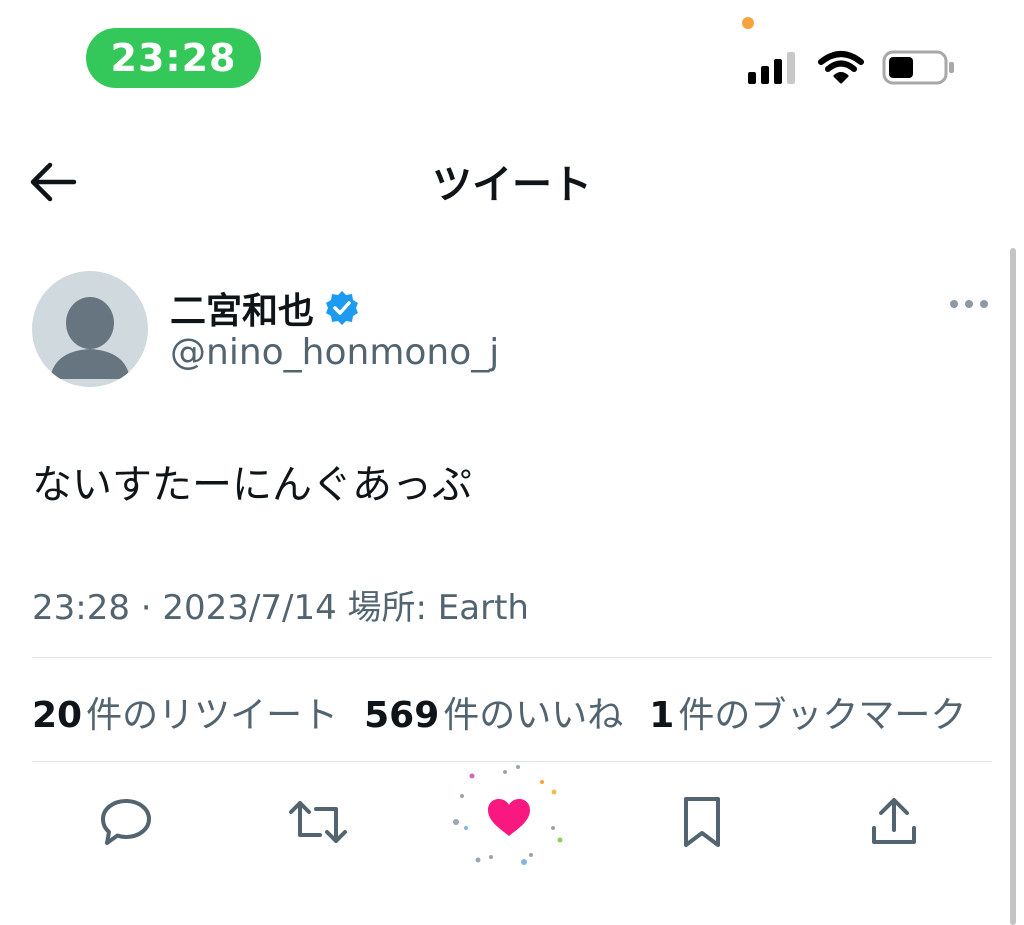 This screenshot has height=925, width=1024. I want to click on default-avatar-icon, so click(90, 338).